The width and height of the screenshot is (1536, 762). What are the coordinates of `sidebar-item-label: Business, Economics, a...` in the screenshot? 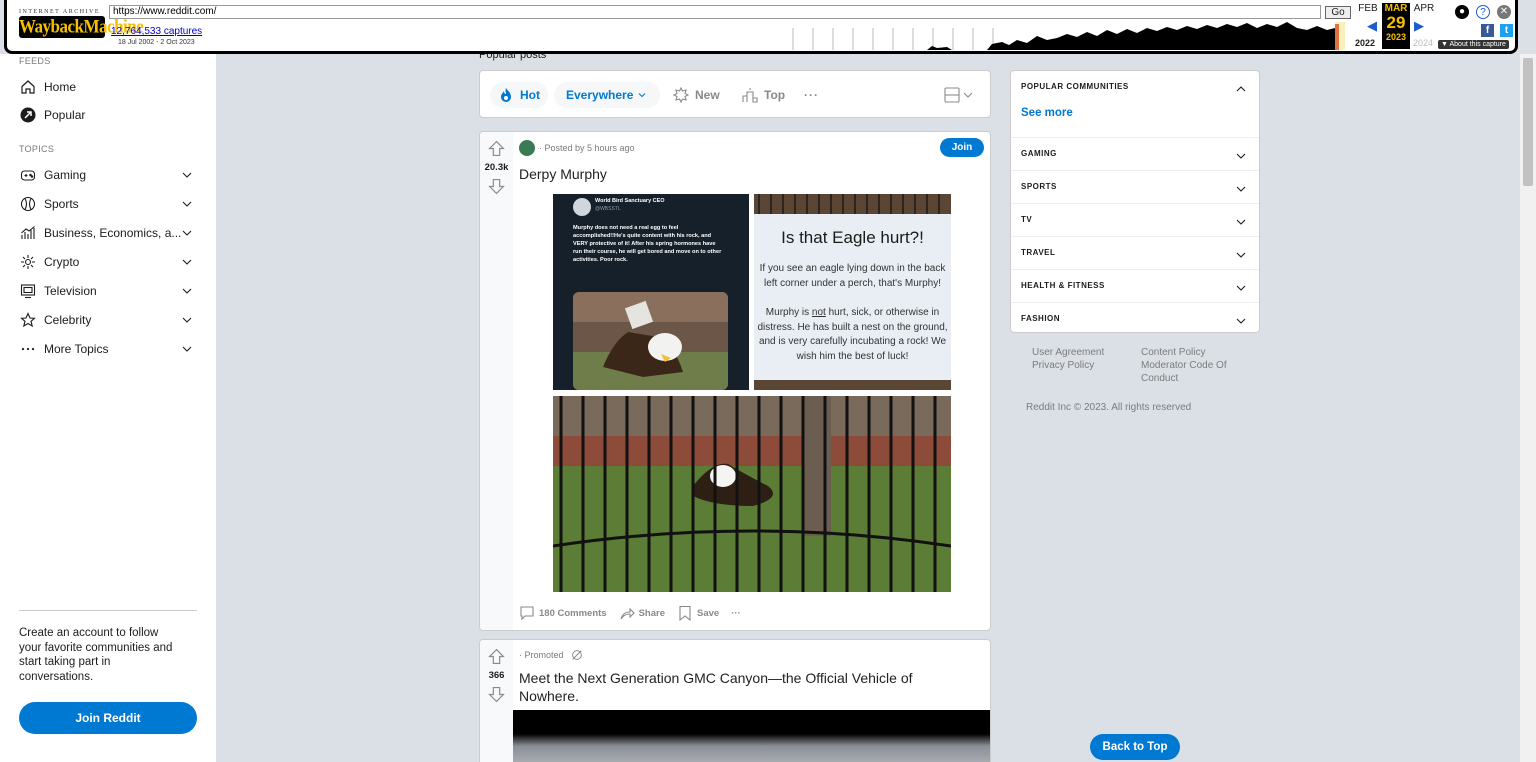 It's located at (113, 233).